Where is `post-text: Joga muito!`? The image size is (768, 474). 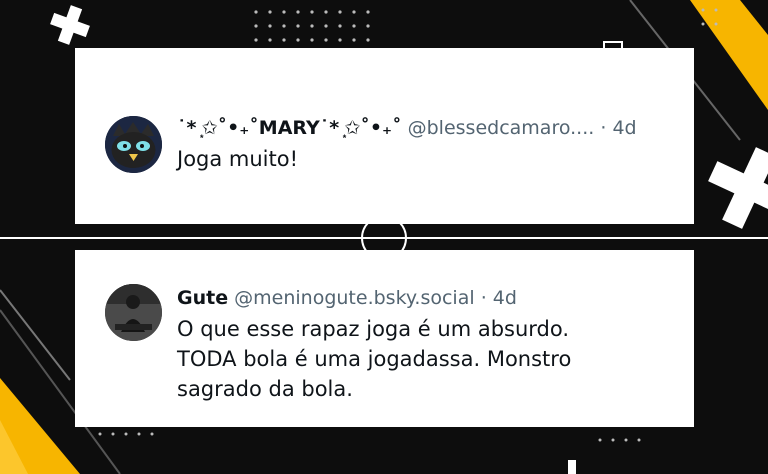 post-text: Joga muito! is located at coordinates (238, 159).